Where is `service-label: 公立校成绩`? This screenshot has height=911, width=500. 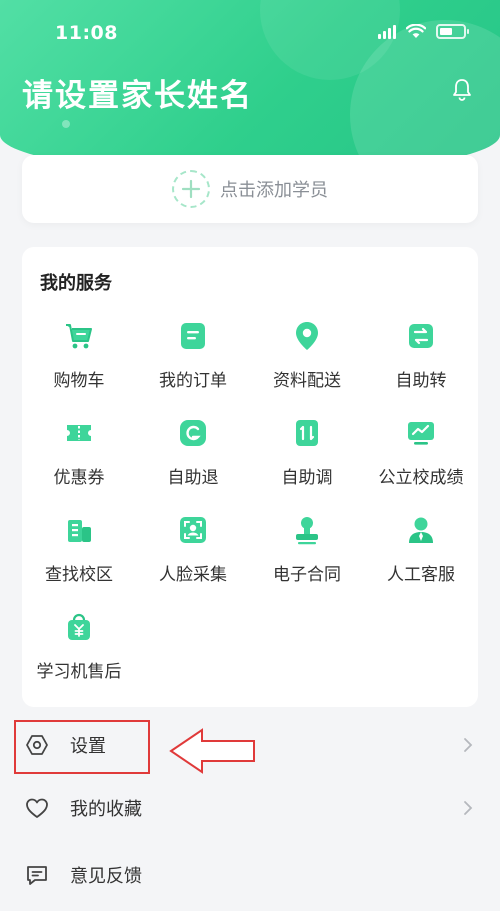
service-label: 公立校成绩 is located at coordinates (421, 478).